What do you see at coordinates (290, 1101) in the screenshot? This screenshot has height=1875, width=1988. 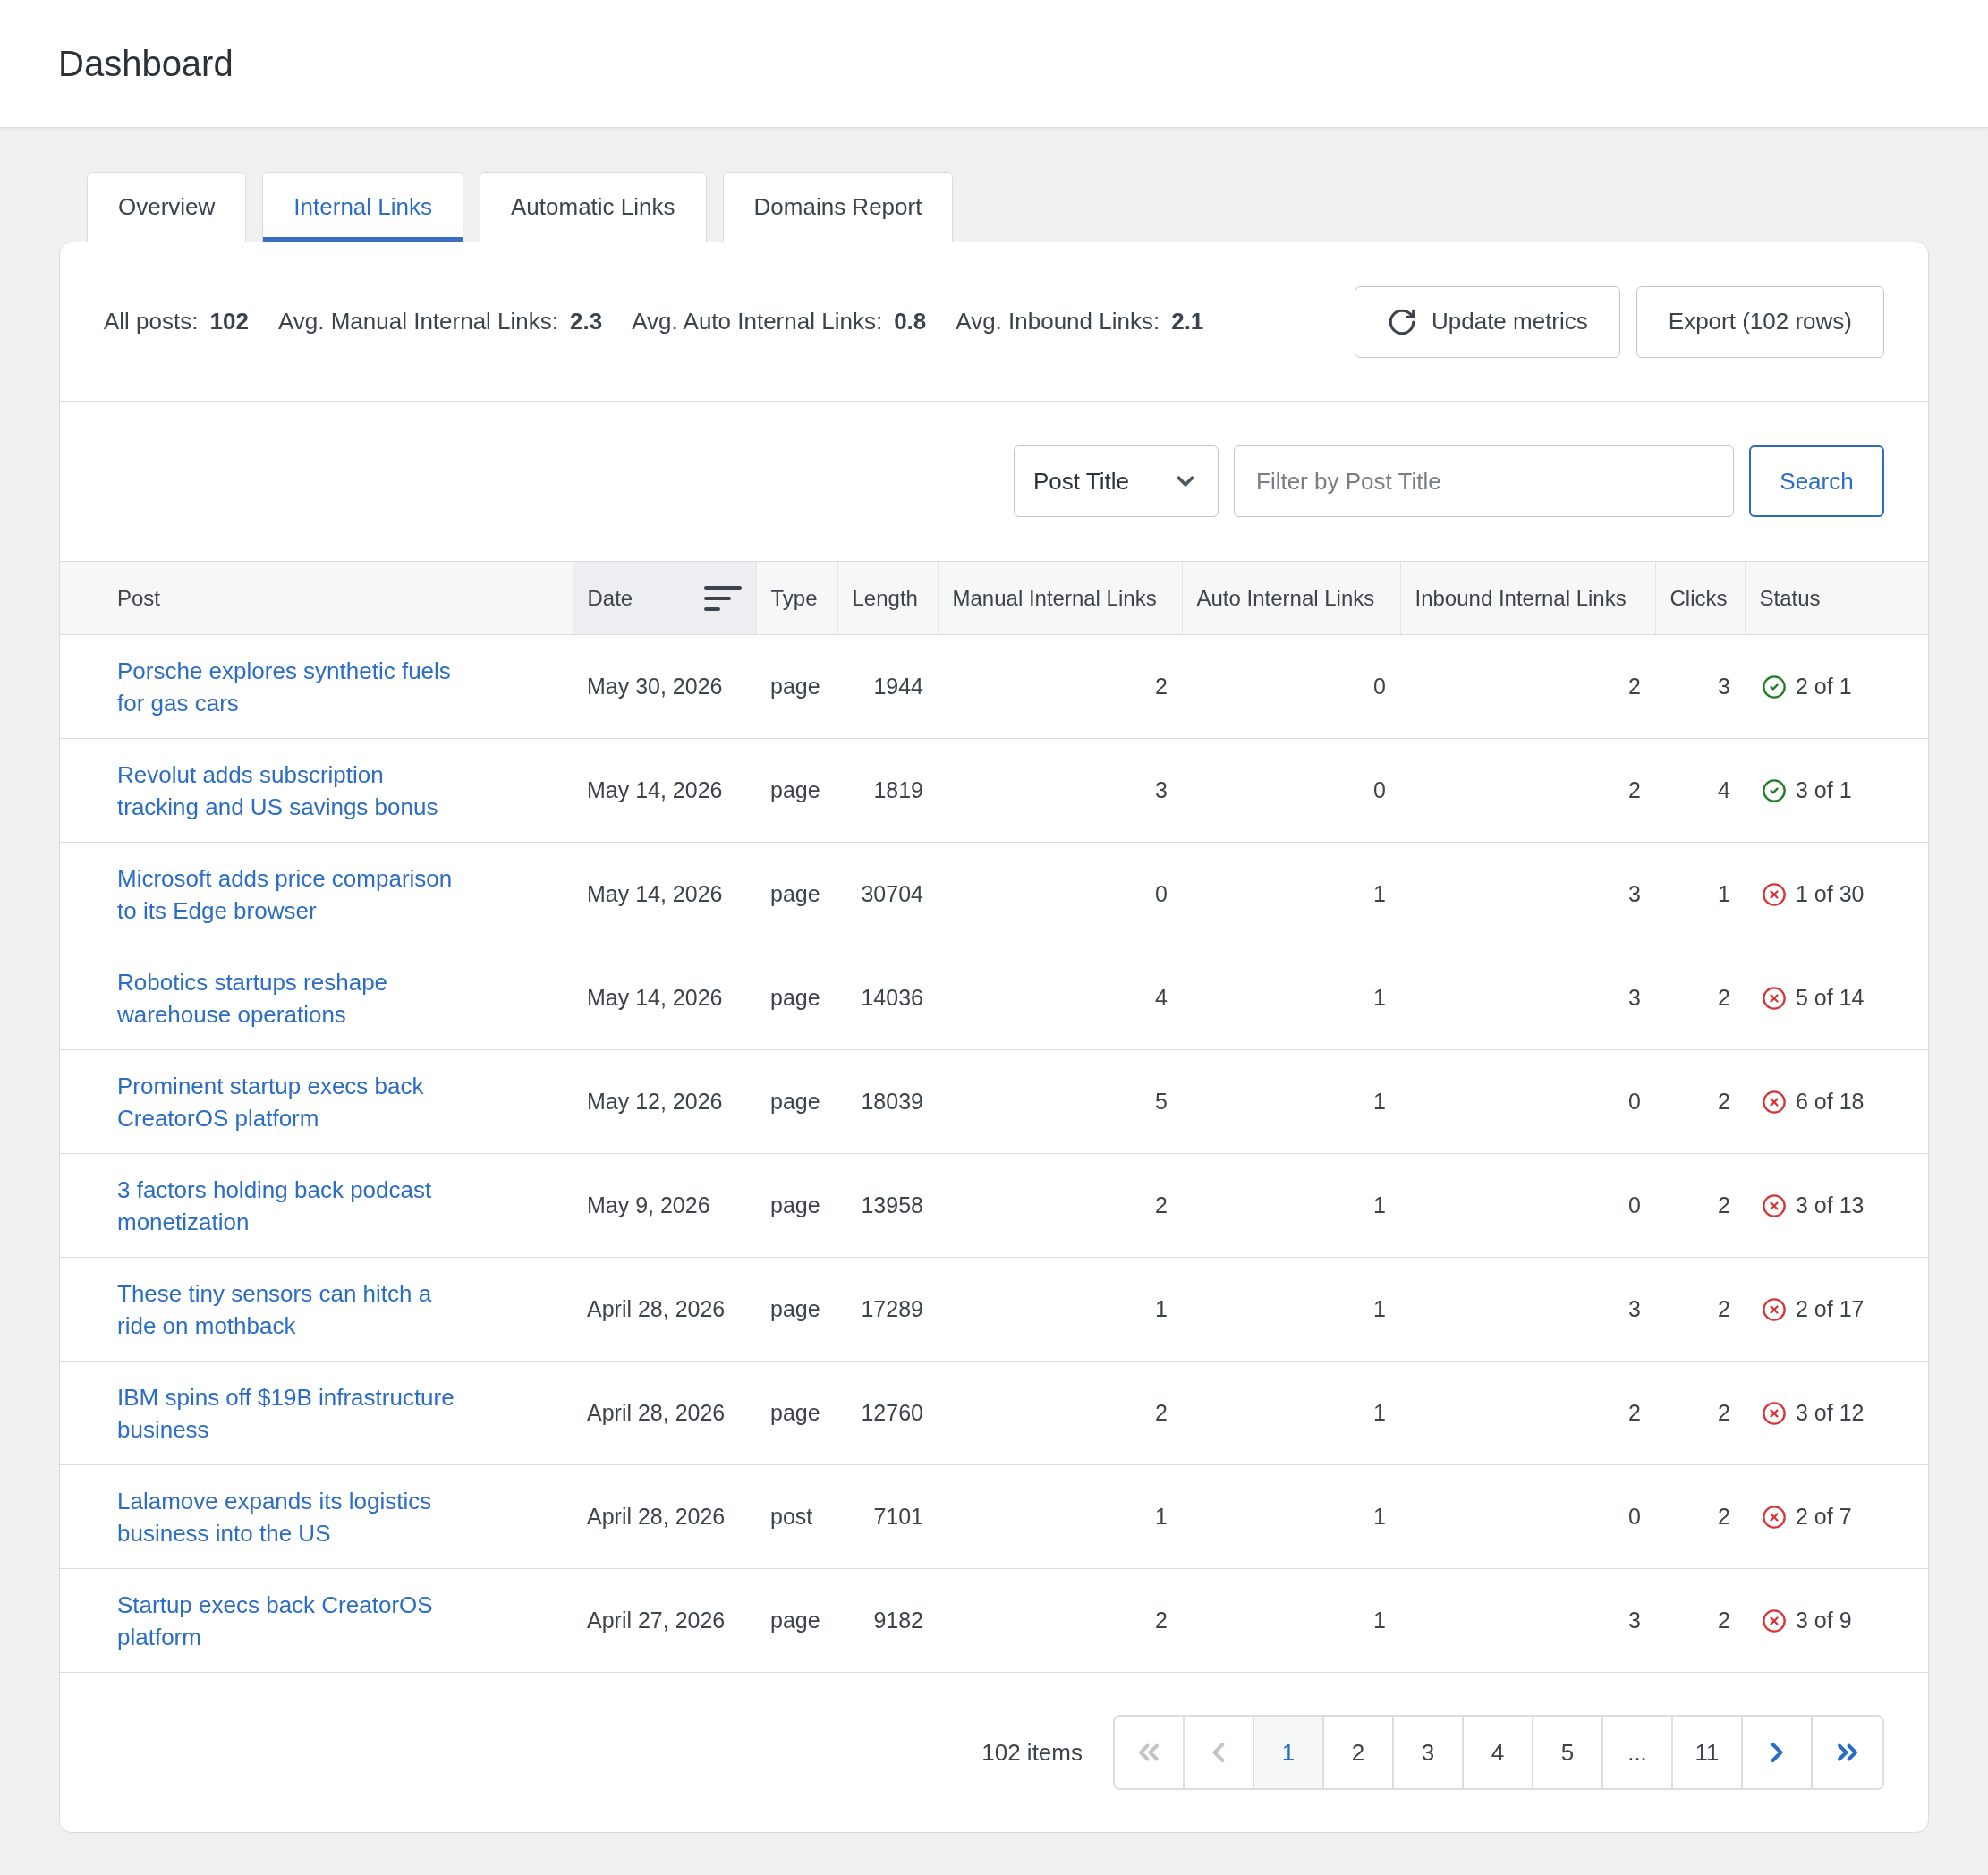 I see `post-title-link: Prominent startup execs back CreatorOS platform` at bounding box center [290, 1101].